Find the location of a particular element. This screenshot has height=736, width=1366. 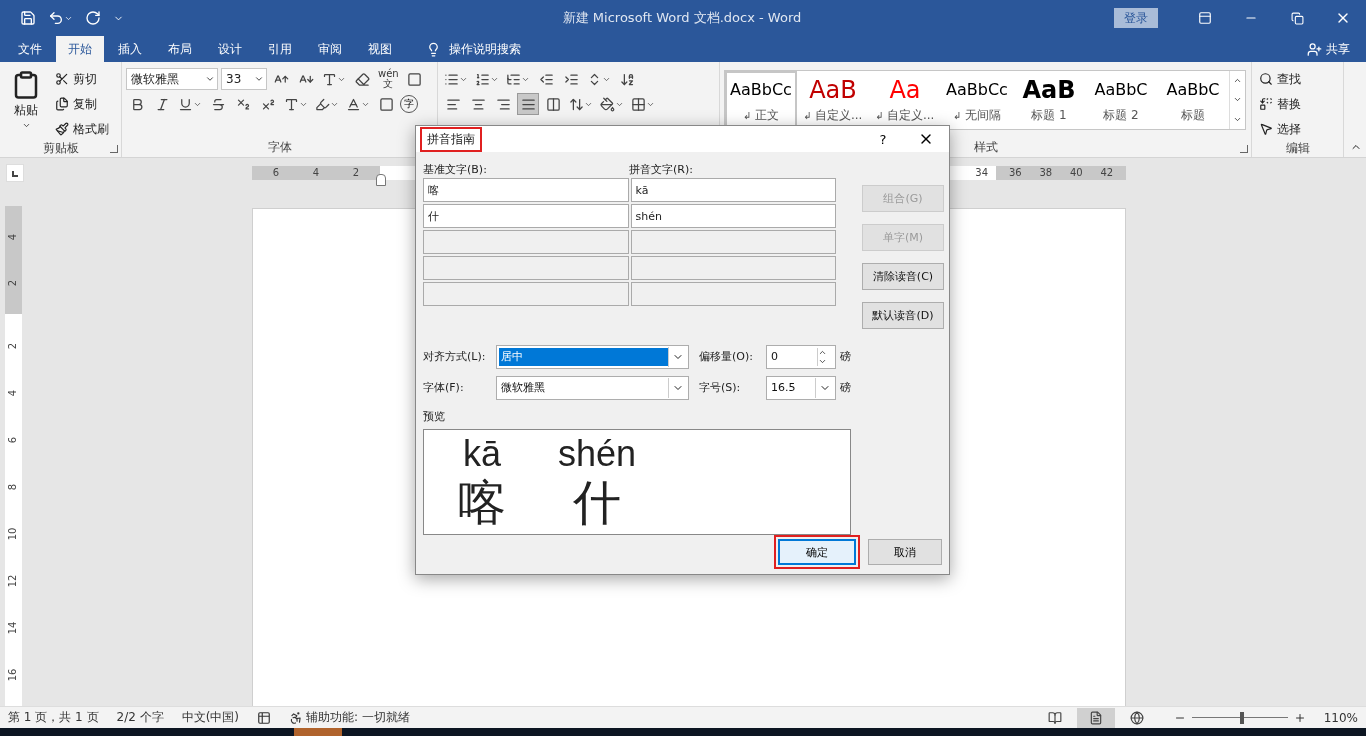

ribbon-tab: 视图 is located at coordinates (380, 49).